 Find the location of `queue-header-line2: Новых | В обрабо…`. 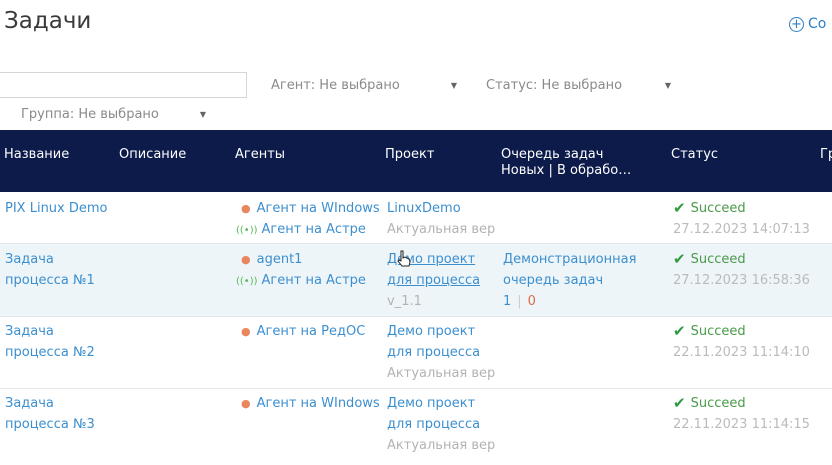

queue-header-line2: Новых | В обрабо… is located at coordinates (566, 170).